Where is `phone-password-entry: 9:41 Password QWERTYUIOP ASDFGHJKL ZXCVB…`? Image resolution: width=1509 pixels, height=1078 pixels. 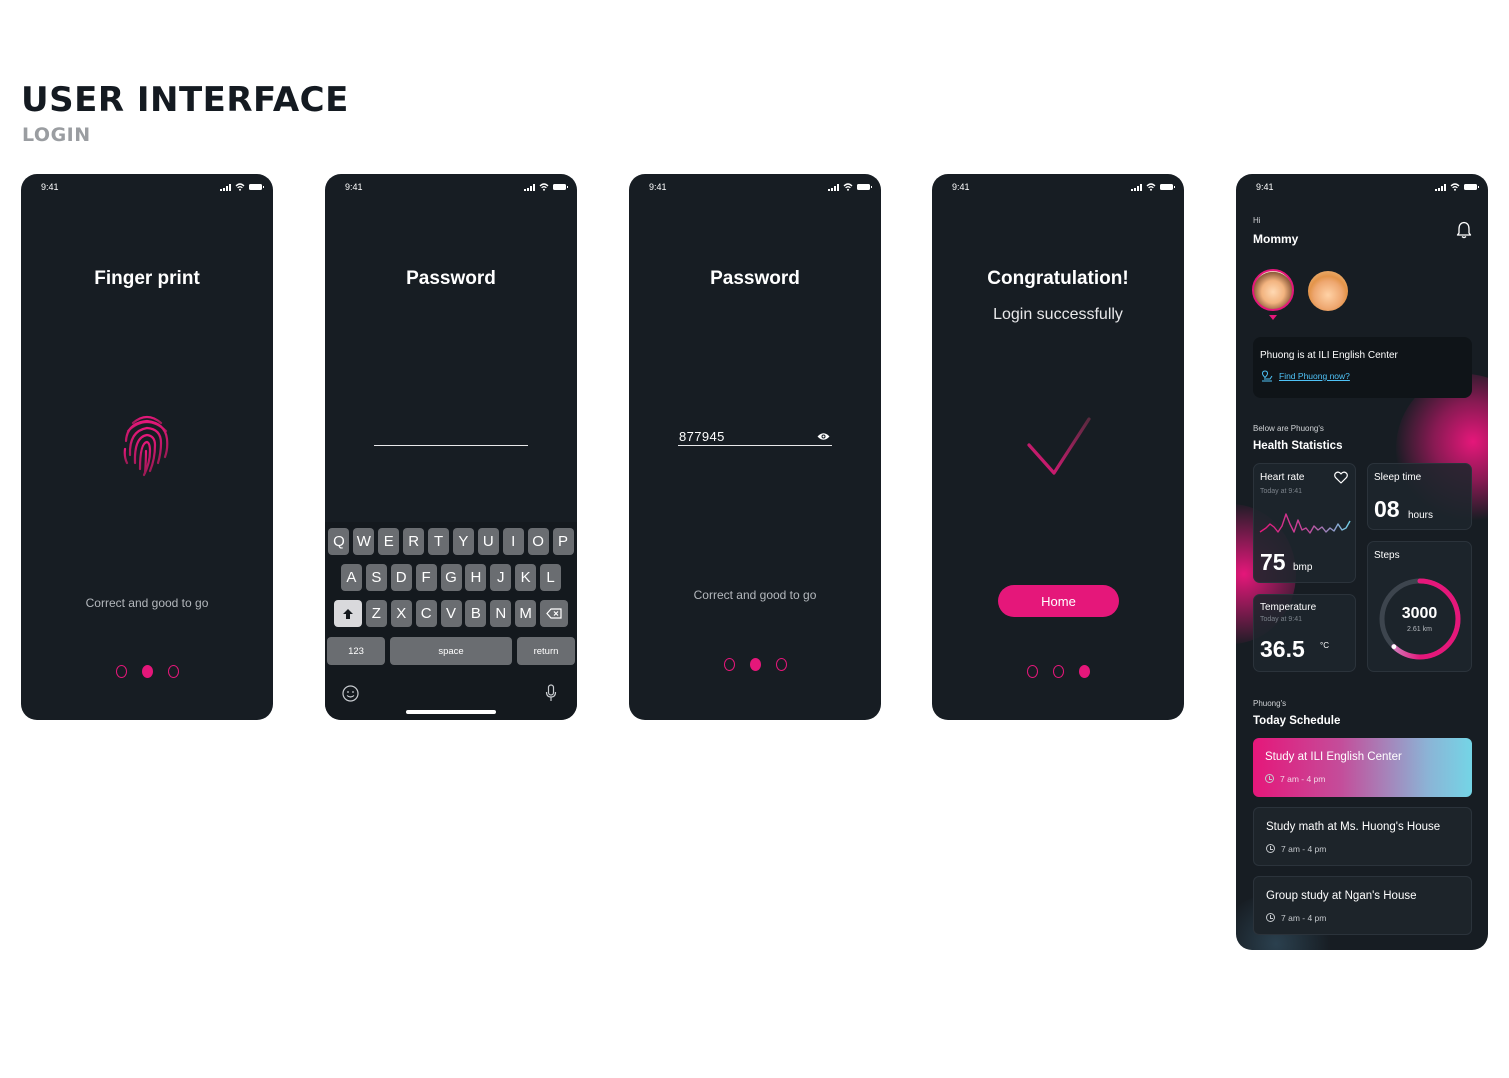 phone-password-entry: 9:41 Password QWERTYUIOP ASDFGHJKL ZXCVB… is located at coordinates (451, 447).